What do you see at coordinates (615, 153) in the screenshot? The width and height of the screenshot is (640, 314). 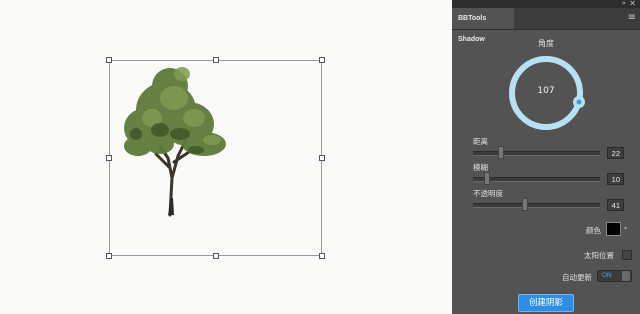 I see `distance-value: 22` at bounding box center [615, 153].